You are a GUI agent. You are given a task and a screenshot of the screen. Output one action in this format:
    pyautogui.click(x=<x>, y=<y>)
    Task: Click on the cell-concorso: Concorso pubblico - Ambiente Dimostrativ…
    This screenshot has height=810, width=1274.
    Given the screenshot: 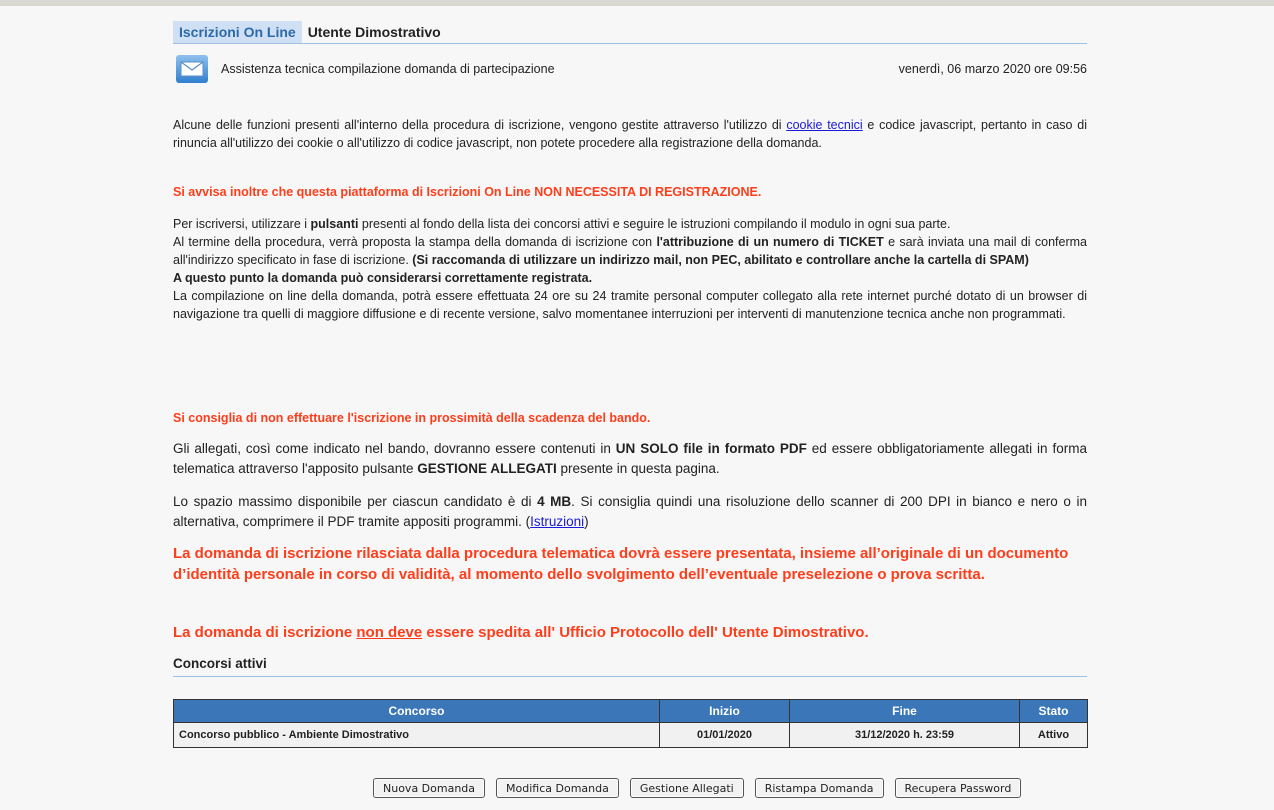 What is the action you would take?
    pyautogui.click(x=416, y=735)
    